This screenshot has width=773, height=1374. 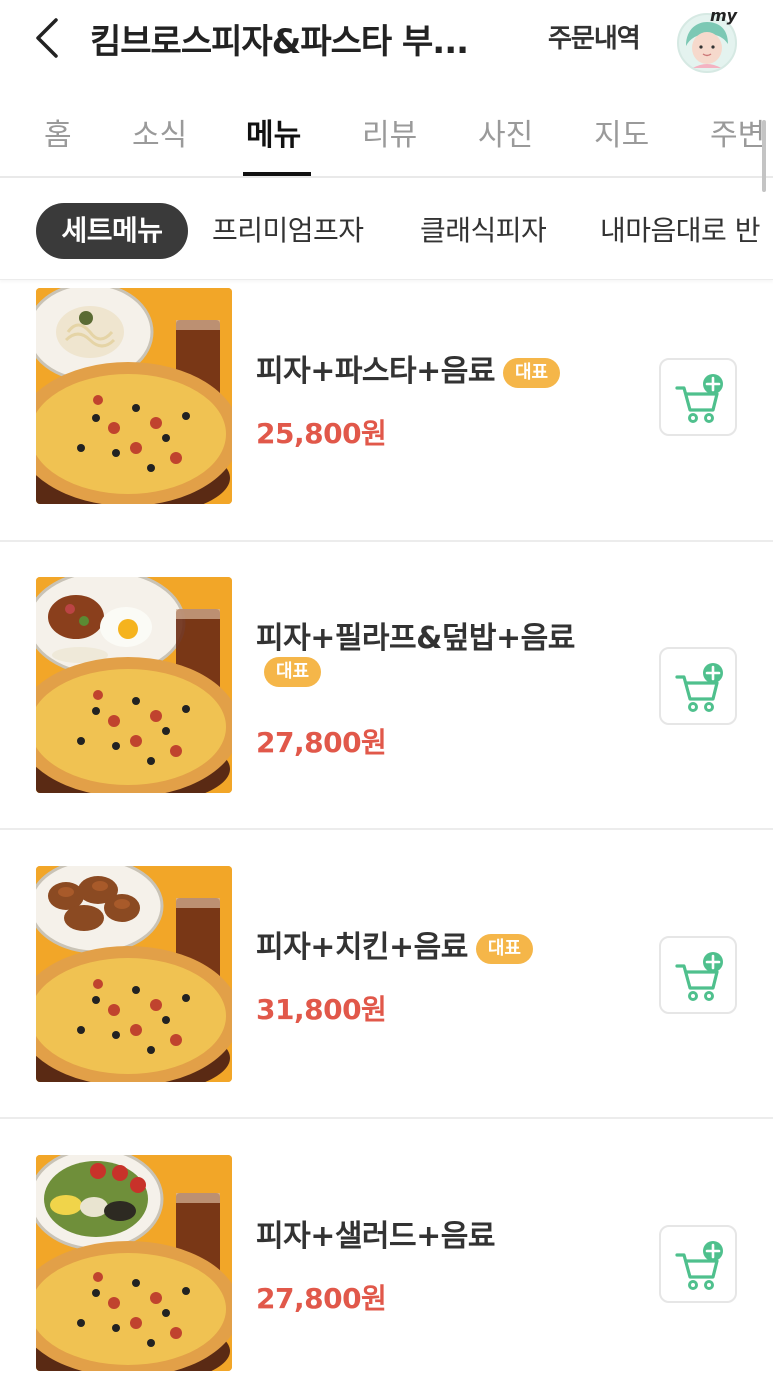 I want to click on menu-item-name: 피자+파스타+음료 대표, so click(x=408, y=368).